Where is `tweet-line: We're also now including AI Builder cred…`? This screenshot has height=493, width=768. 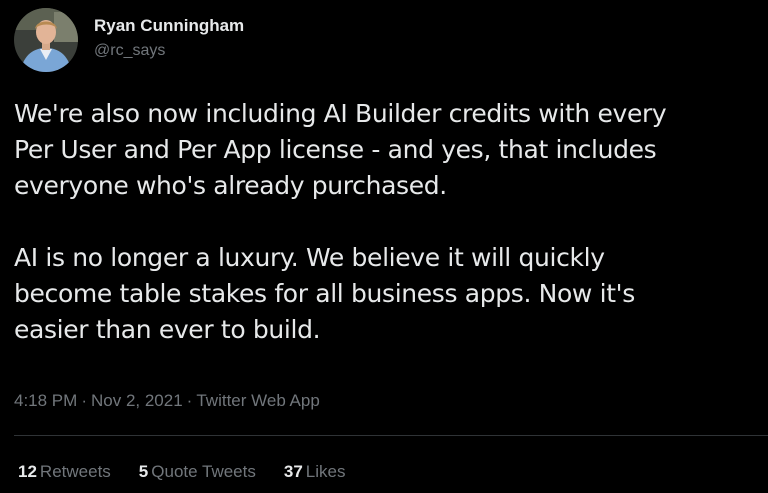
tweet-line: We're also now including AI Builder cred… is located at coordinates (340, 113).